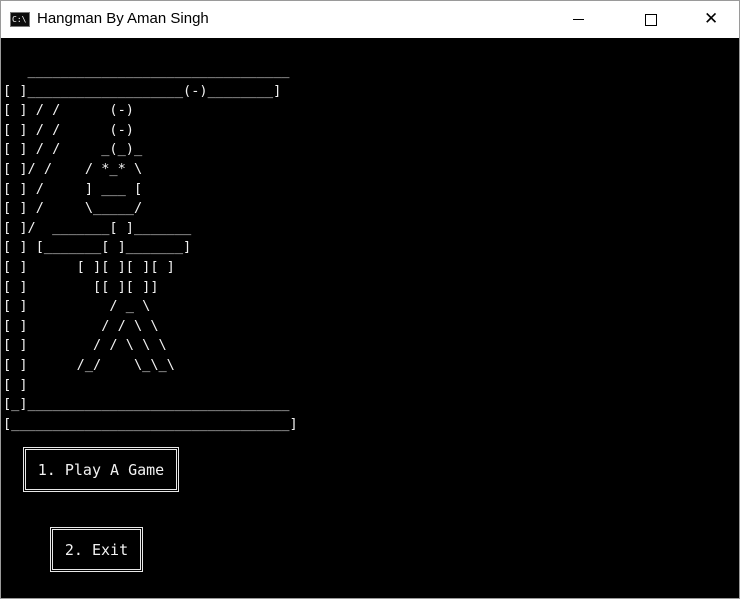 This screenshot has width=740, height=599. I want to click on maximize-icon, so click(651, 20).